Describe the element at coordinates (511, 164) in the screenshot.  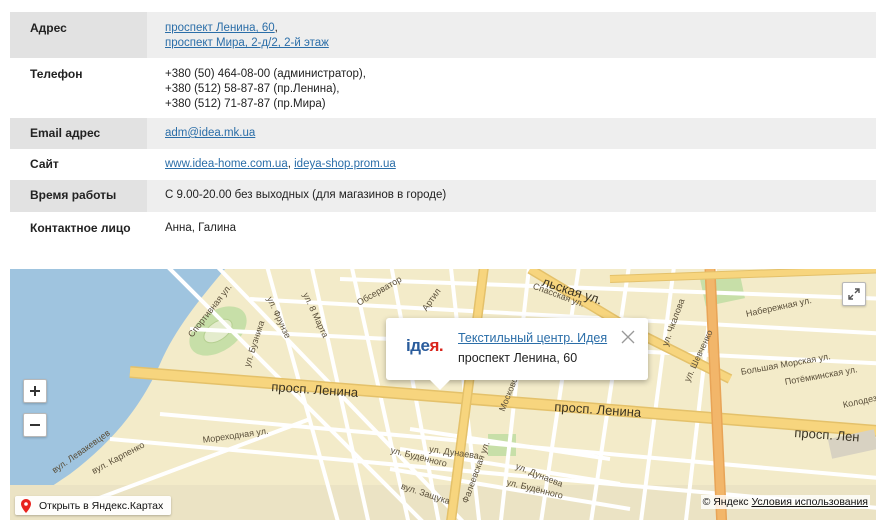
I see `site-value: www.idea-home.com.ua, ideya-shop.prom.ua` at that location.